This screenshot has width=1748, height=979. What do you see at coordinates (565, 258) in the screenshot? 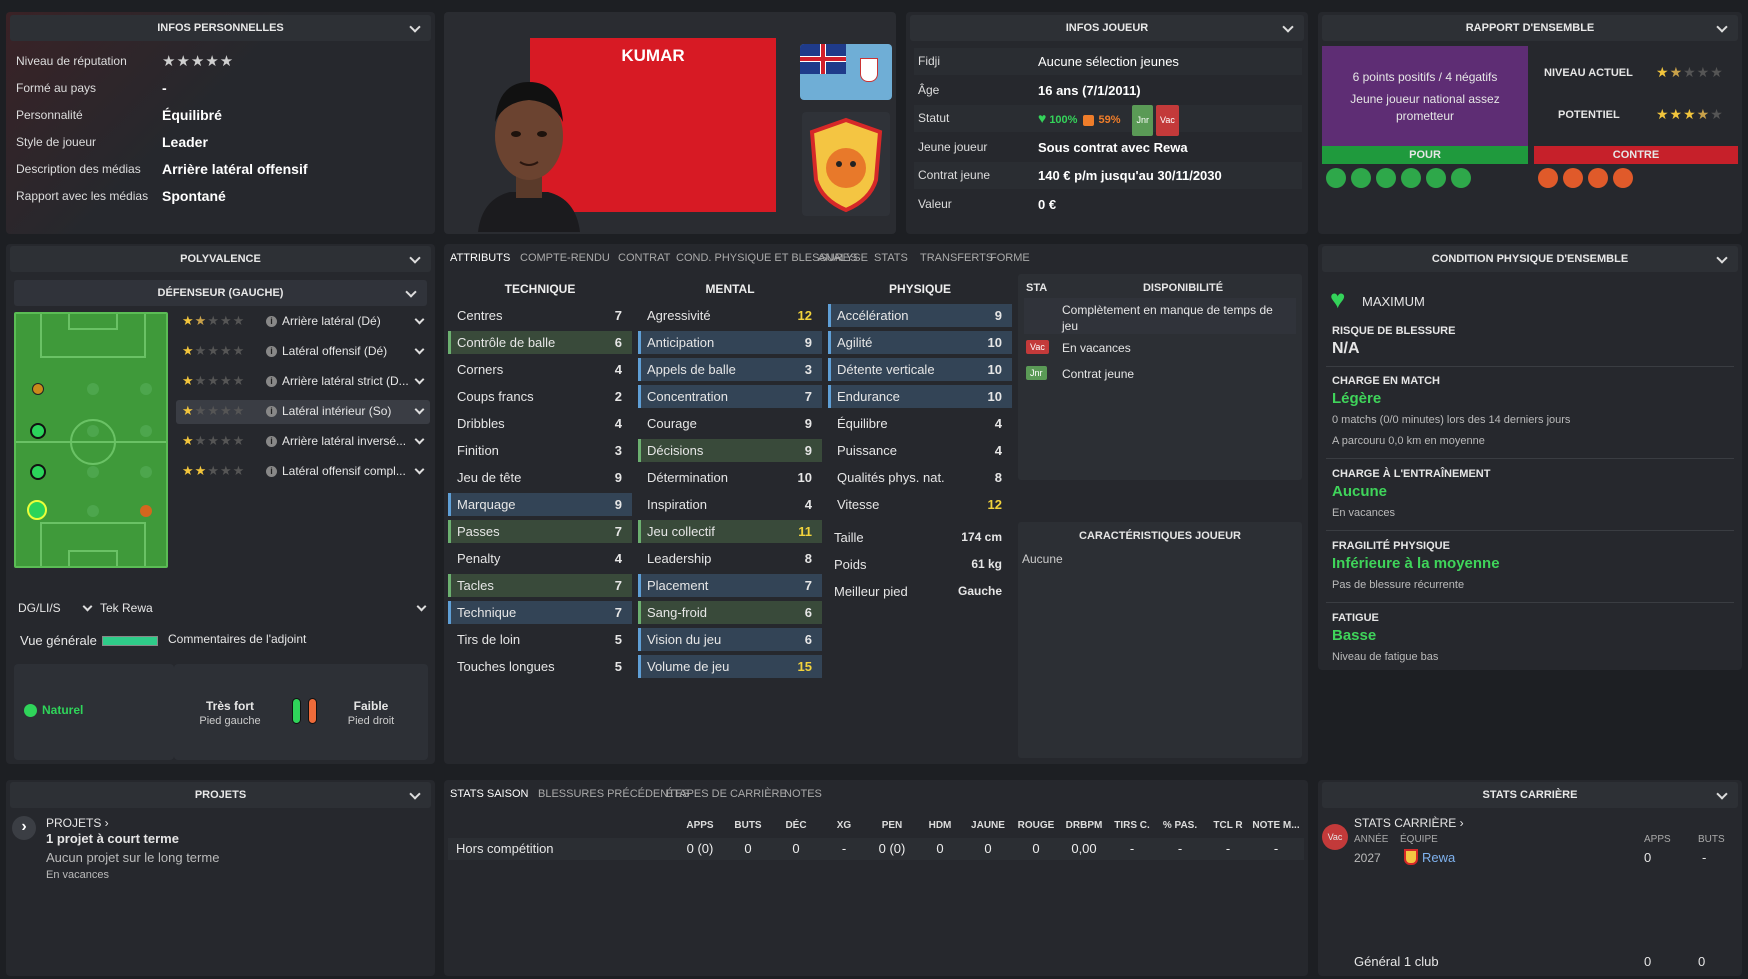
I see `tab-1: COMPTE-RENDU` at bounding box center [565, 258].